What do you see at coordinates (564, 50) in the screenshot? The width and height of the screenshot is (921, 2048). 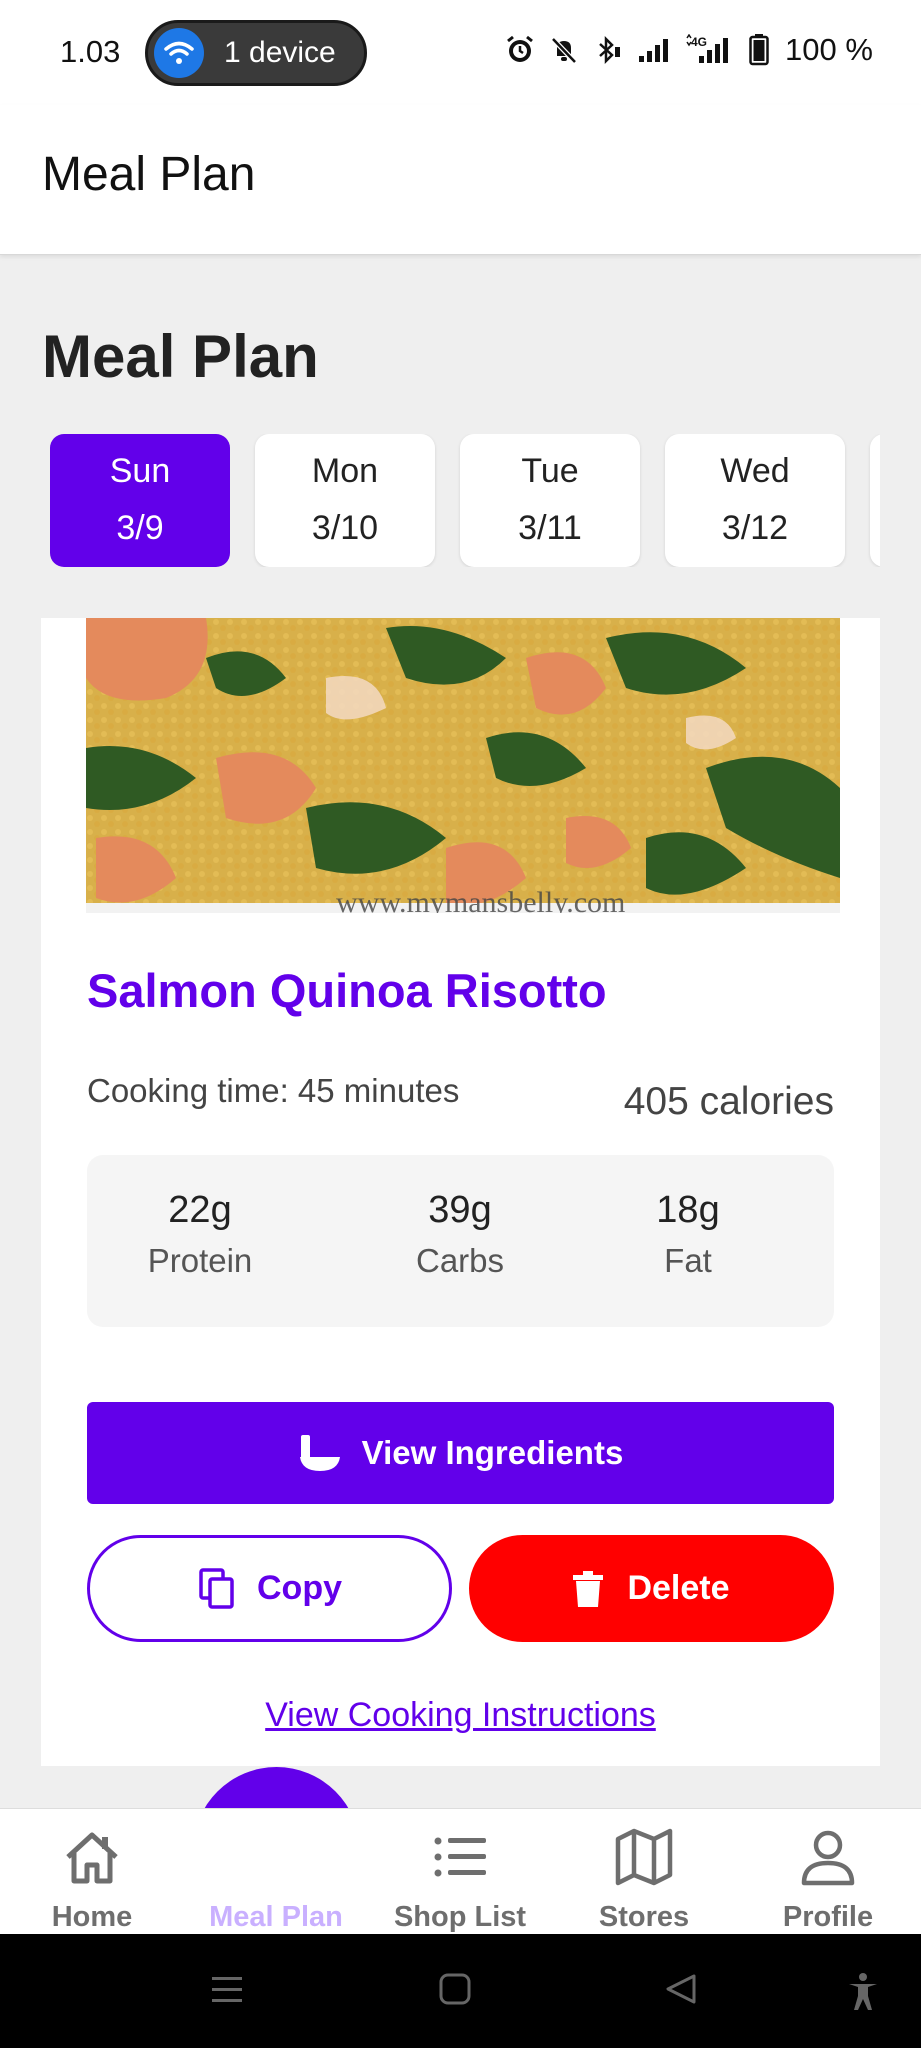 I see `mute-icon` at bounding box center [564, 50].